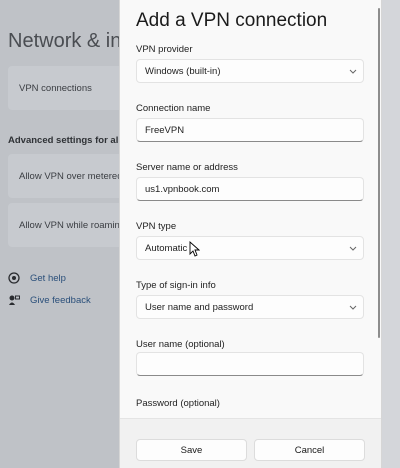 Image resolution: width=400 pixels, height=468 pixels. Describe the element at coordinates (72, 225) in the screenshot. I see `allow-vpn-roaming-label: Allow VPN while roaming` at that location.